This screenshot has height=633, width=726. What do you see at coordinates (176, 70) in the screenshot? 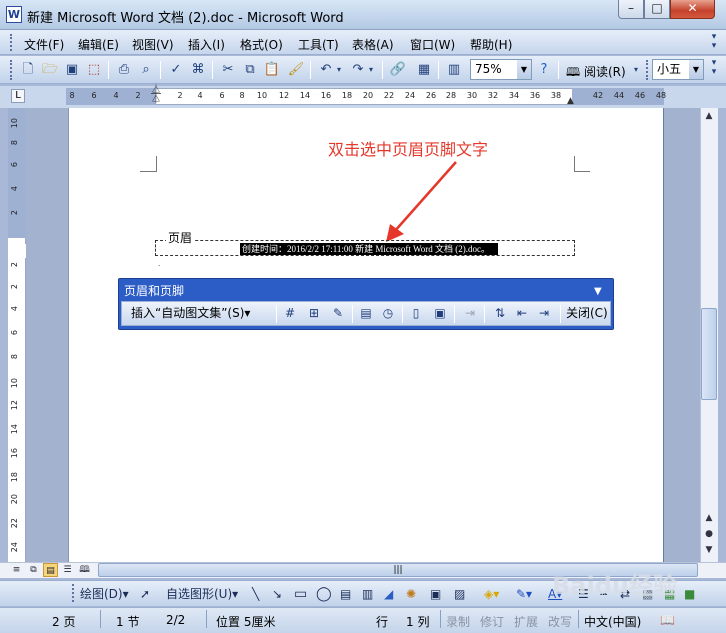
I see `spelling-icon: ✓` at bounding box center [176, 70].